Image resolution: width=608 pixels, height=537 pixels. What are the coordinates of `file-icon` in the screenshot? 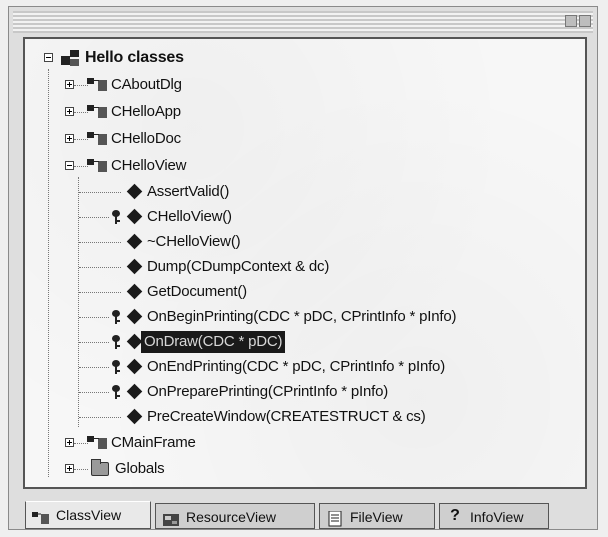 It's located at (335, 518).